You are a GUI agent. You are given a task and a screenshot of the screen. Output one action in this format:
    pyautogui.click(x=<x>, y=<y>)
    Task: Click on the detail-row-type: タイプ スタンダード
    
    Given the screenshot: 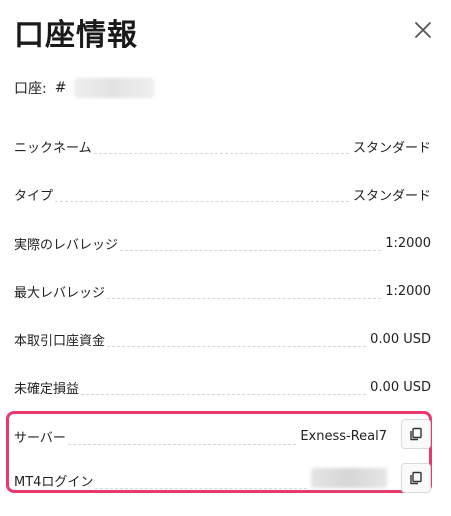 What is the action you would take?
    pyautogui.click(x=222, y=192)
    